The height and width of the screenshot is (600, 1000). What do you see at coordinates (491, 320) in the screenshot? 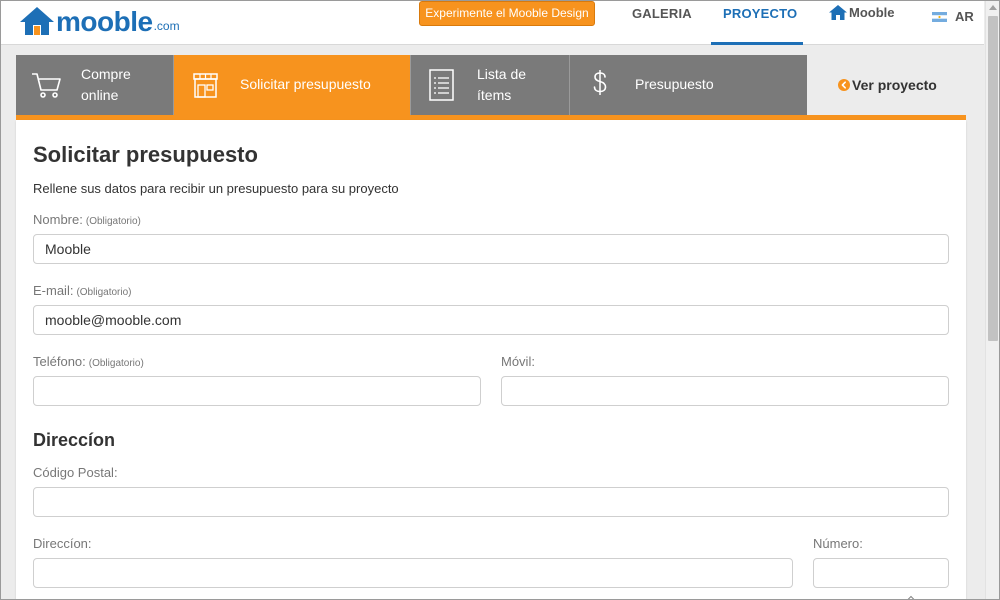
I see `email-field` at bounding box center [491, 320].